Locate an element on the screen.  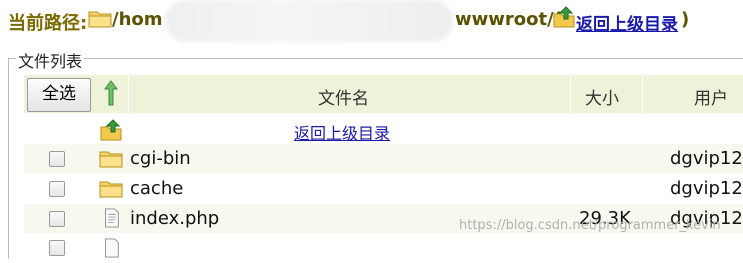
table-row is located at coordinates (383, 248).